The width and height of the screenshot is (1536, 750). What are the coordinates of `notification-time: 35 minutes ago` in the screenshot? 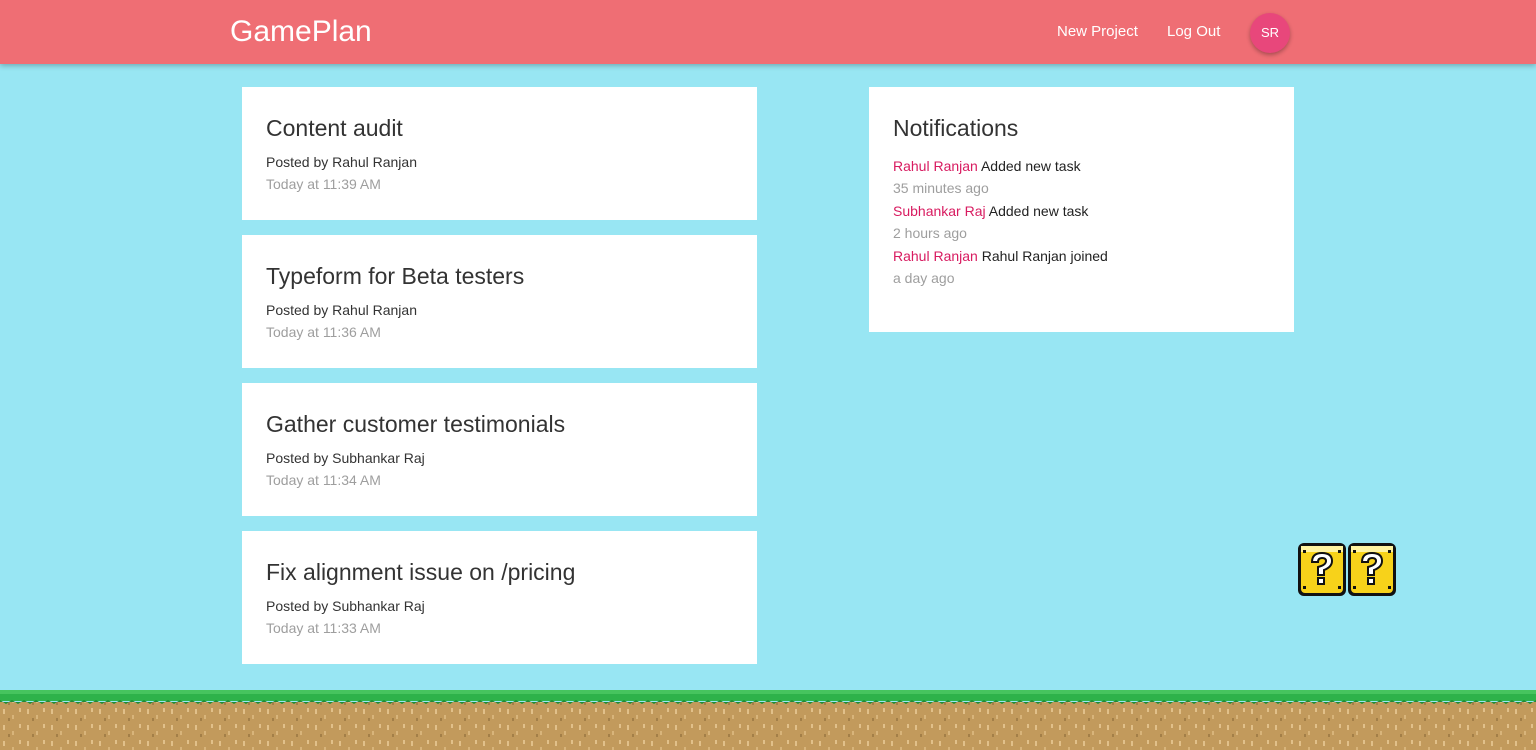 It's located at (941, 188).